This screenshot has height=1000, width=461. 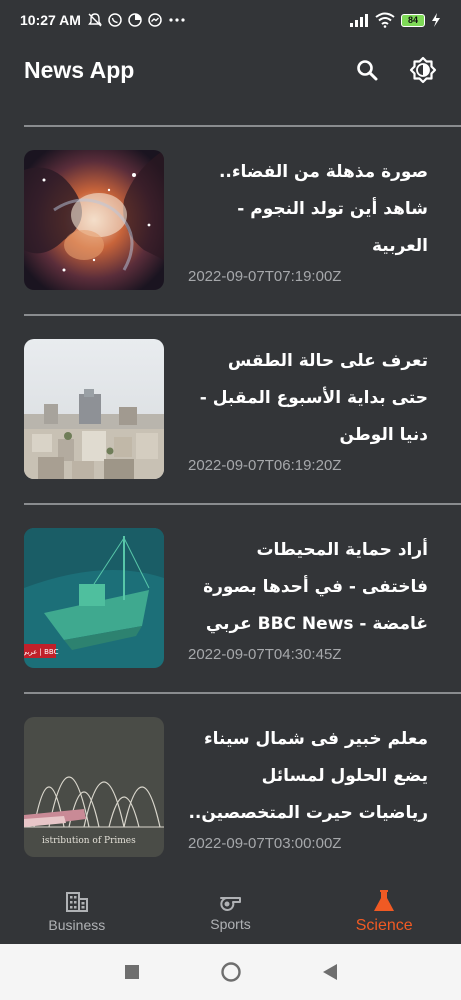 I want to click on bbc-badge: عربي | BBC, so click(x=41, y=652).